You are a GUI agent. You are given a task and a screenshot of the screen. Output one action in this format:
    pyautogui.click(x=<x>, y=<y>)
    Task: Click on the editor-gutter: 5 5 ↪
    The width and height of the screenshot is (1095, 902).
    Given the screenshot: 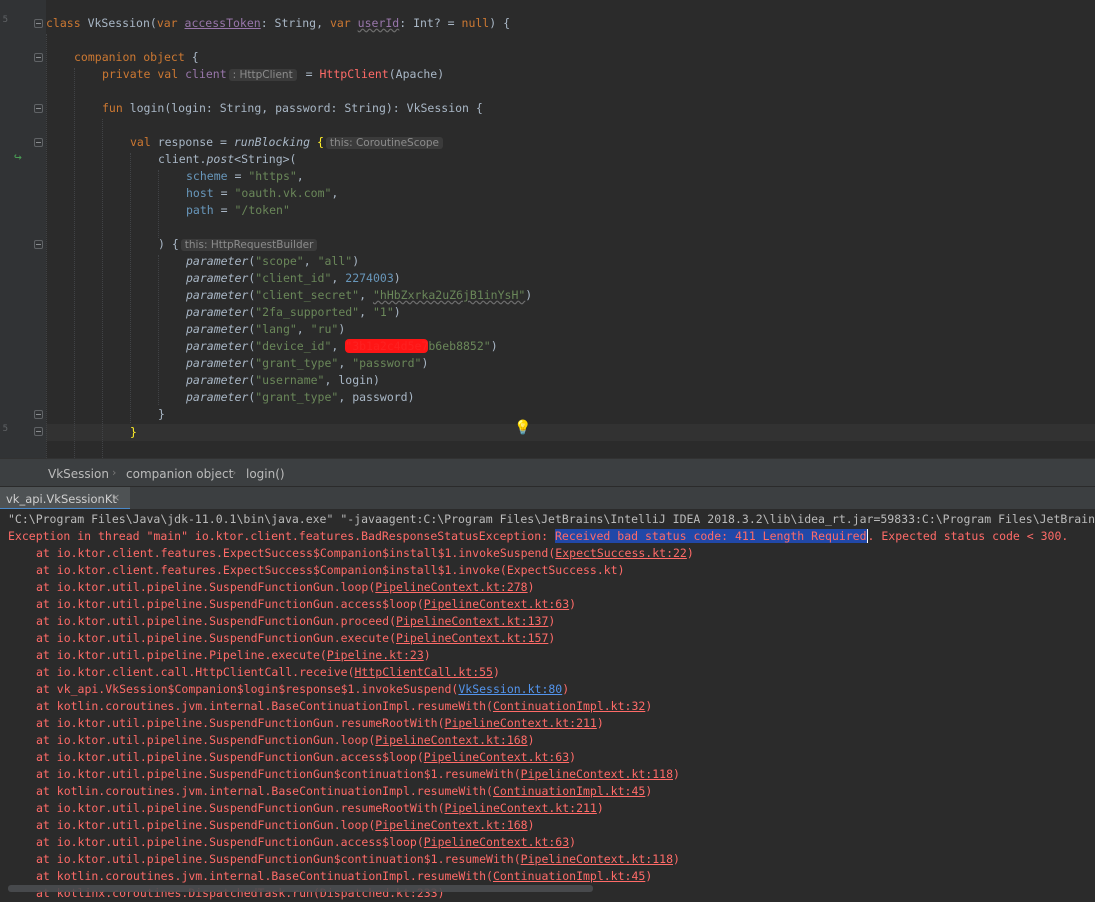 What is the action you would take?
    pyautogui.click(x=23, y=229)
    